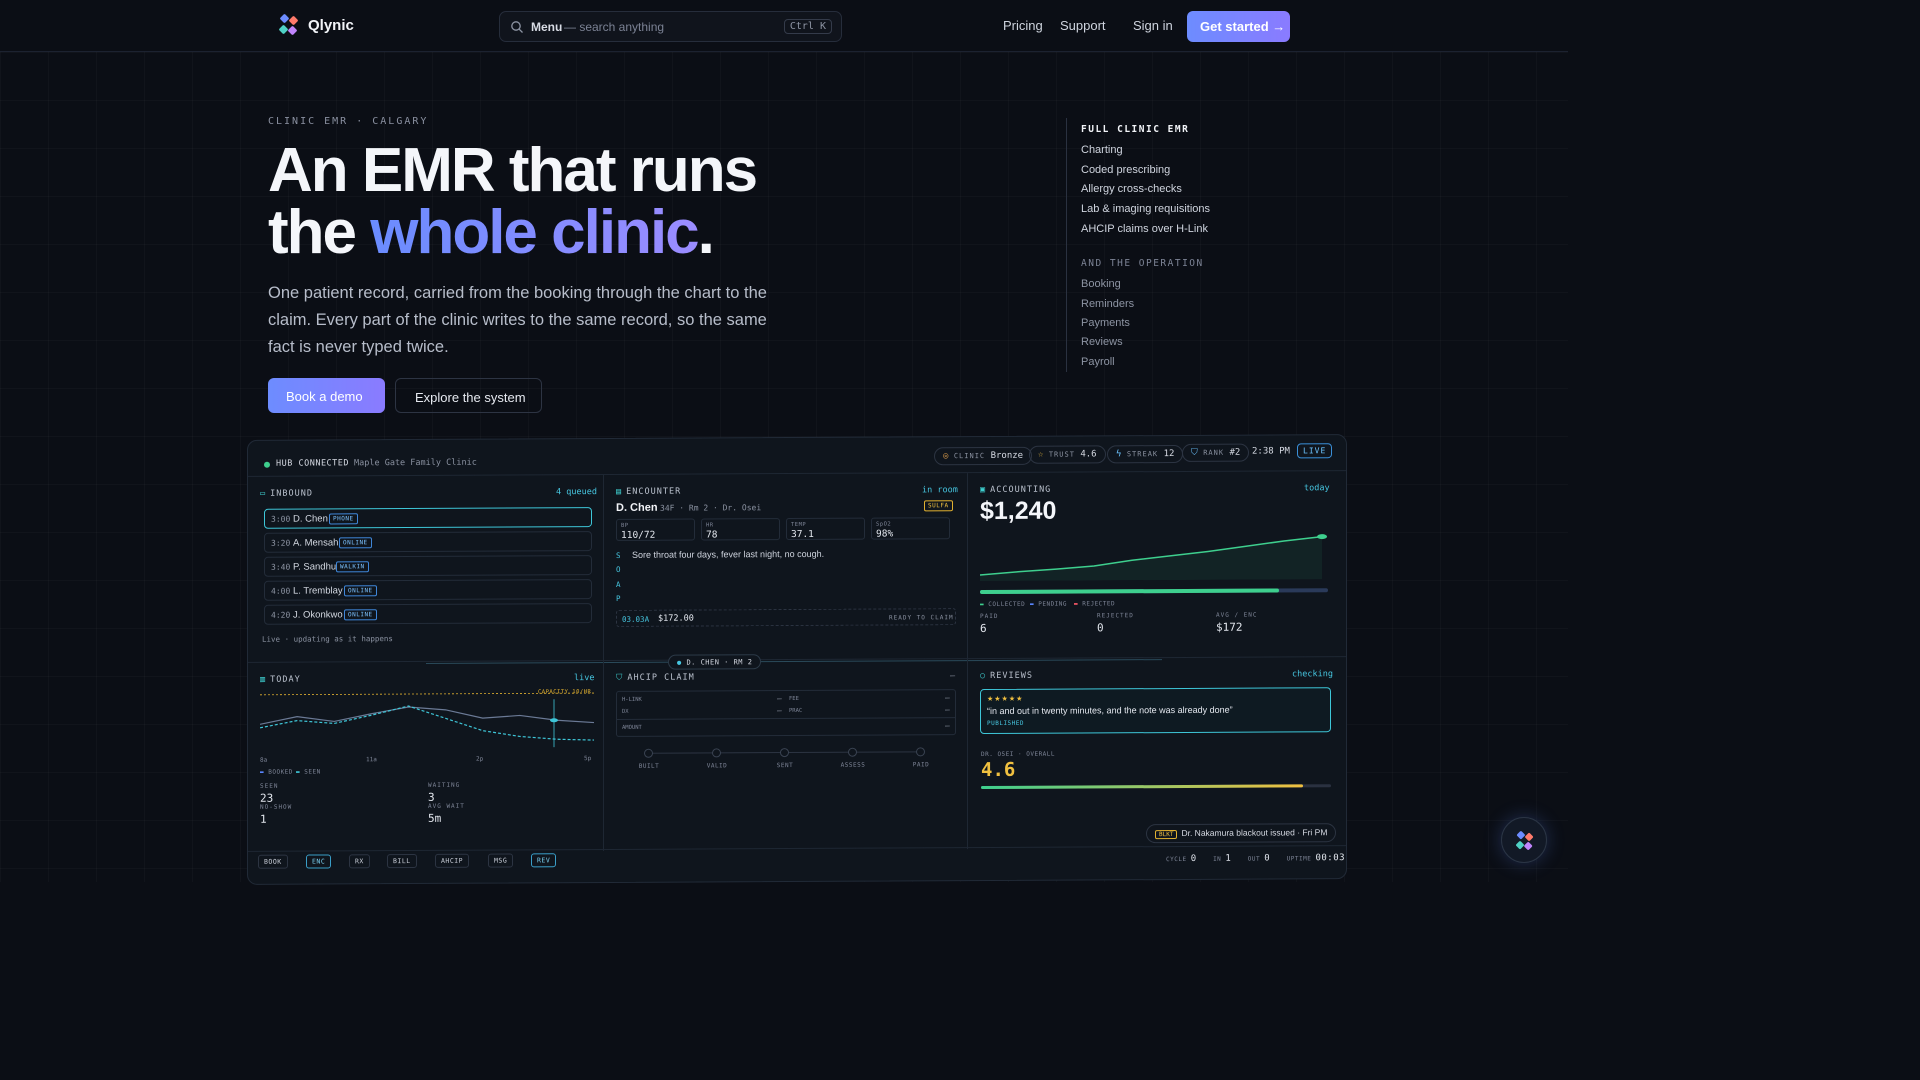 This screenshot has height=1080, width=1920. Describe the element at coordinates (544, 860) in the screenshot. I see `module-chip-rev: REV` at that location.